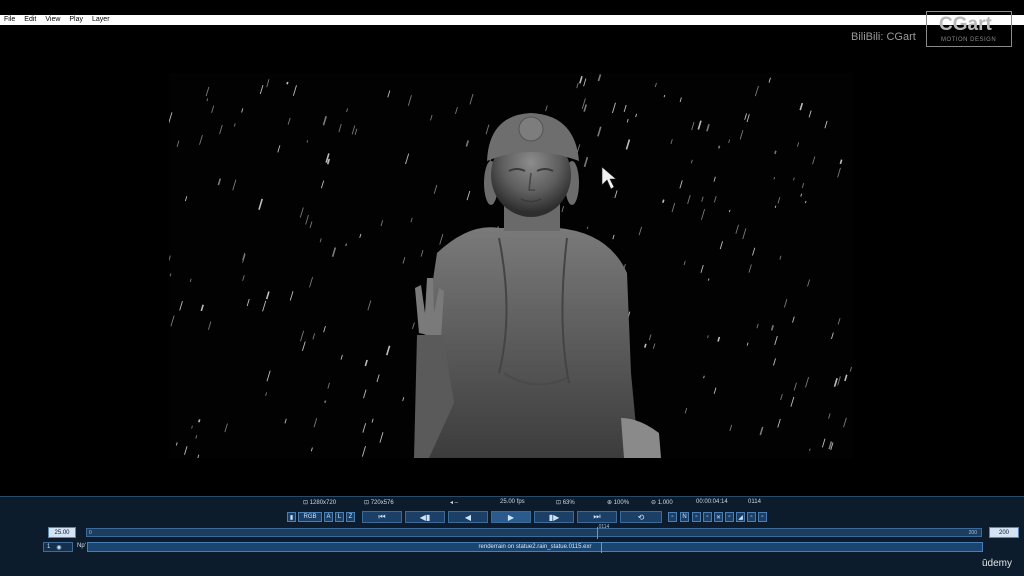  What do you see at coordinates (672, 517) in the screenshot?
I see `view-option-1-icon: ▫` at bounding box center [672, 517].